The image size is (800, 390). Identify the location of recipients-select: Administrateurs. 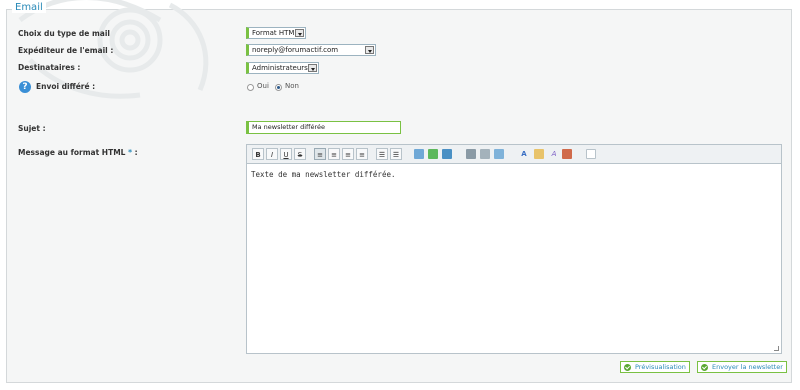
(282, 68).